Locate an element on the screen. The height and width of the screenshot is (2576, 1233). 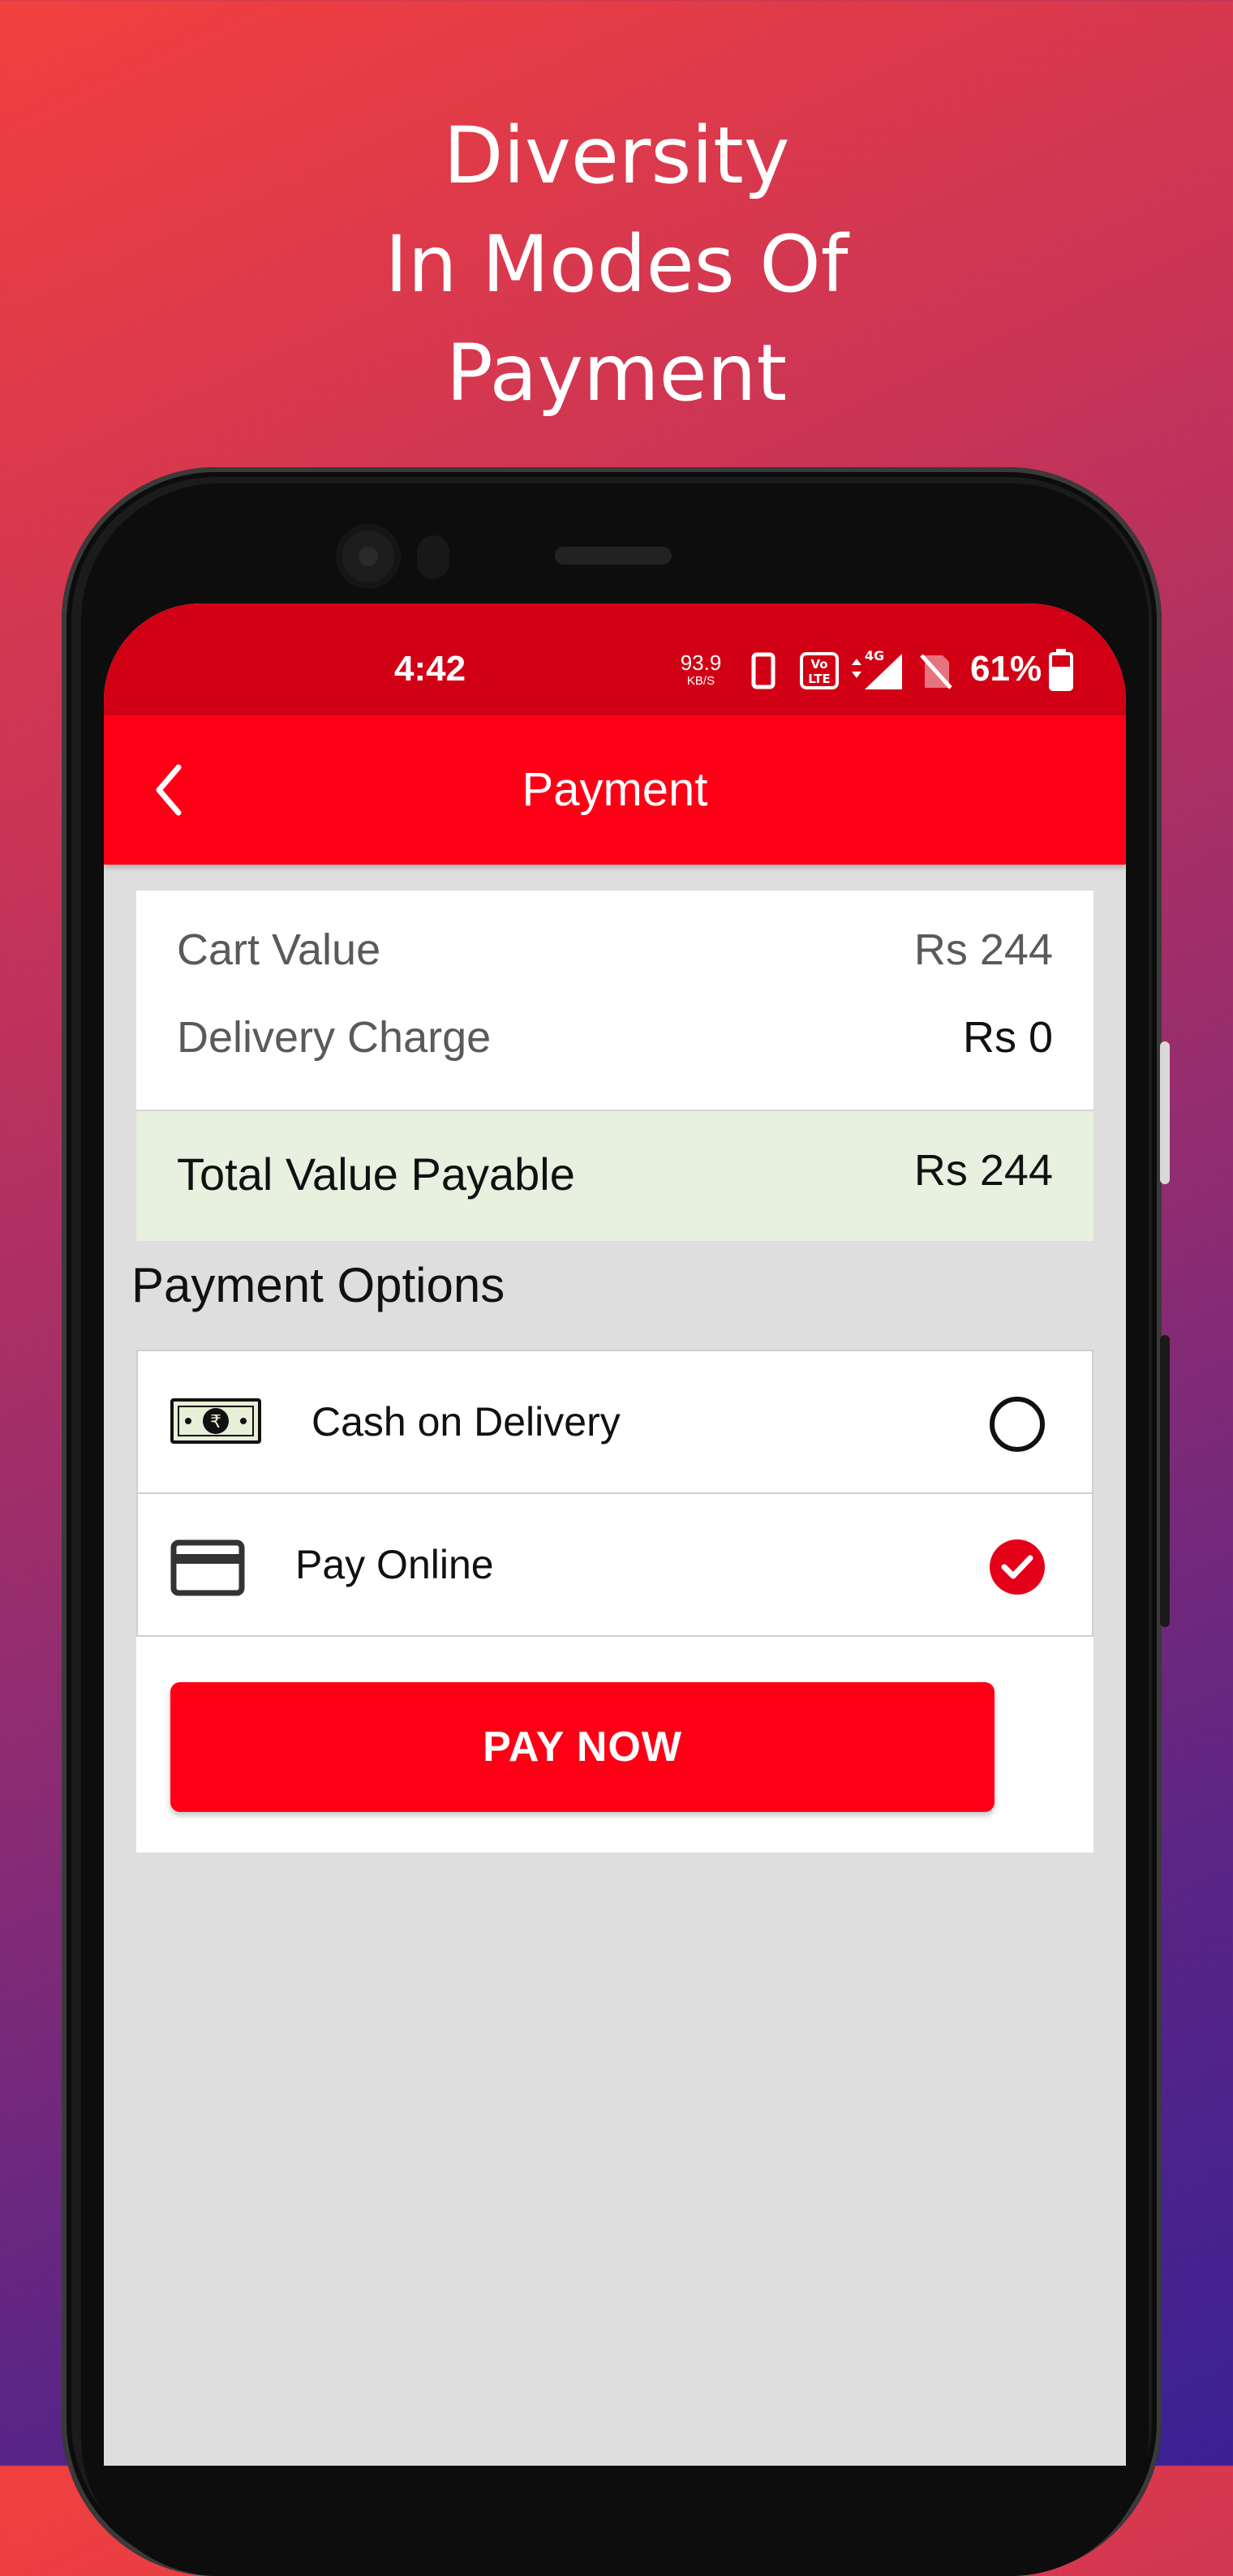
total-payable-row: Total Value Payable Rs 244 is located at coordinates (614, 1175).